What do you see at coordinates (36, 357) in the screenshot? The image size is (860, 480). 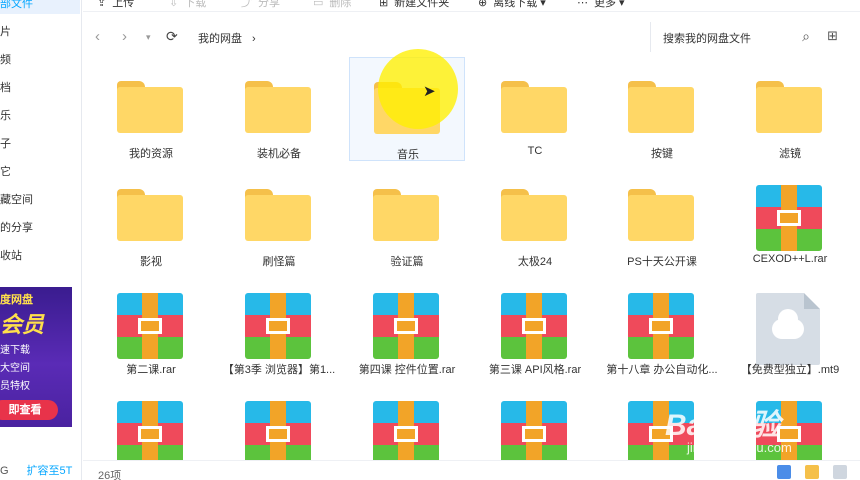 I see `vip-promo-banner: 度网盘 会员 速下载 大空间 员特权 即查看` at bounding box center [36, 357].